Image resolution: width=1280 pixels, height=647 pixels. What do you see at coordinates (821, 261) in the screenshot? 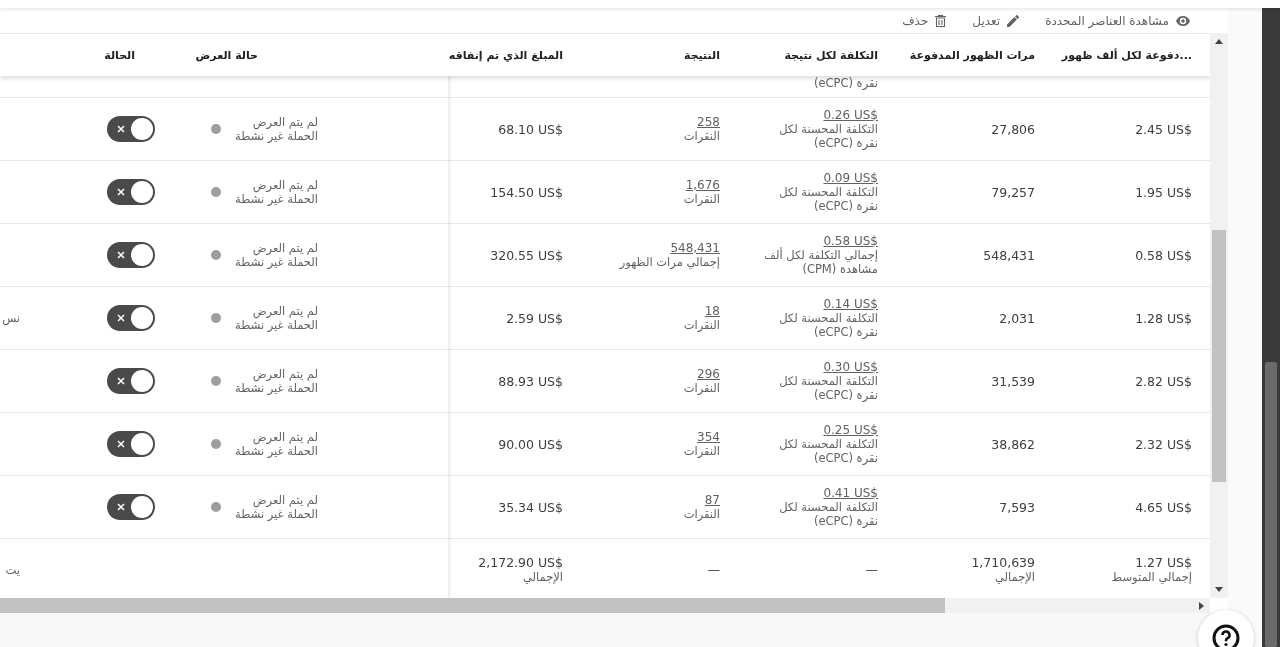
I see `cost-label: إجمالي التكلفة لكل ألف مشاهدة (CPM)` at bounding box center [821, 261].